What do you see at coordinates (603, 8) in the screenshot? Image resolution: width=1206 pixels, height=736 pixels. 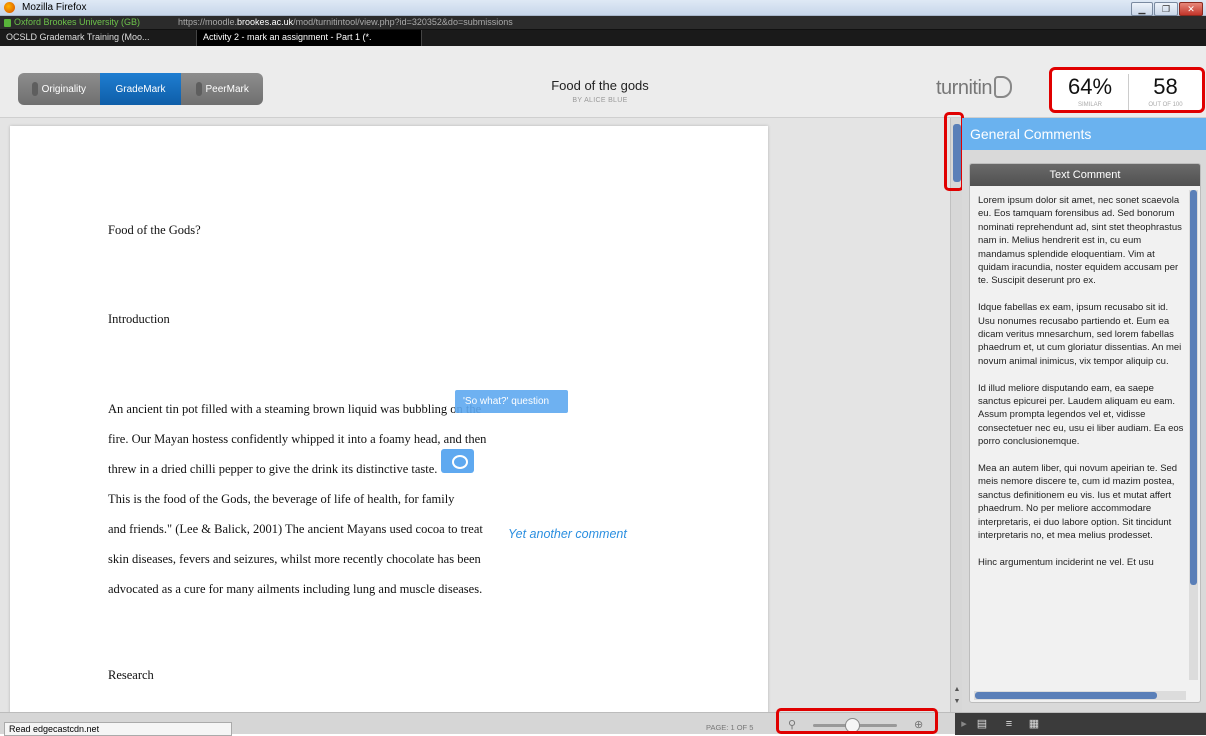 I see `window-title-bar: Mozilla Firefox ▁ ❐ ✕` at bounding box center [603, 8].